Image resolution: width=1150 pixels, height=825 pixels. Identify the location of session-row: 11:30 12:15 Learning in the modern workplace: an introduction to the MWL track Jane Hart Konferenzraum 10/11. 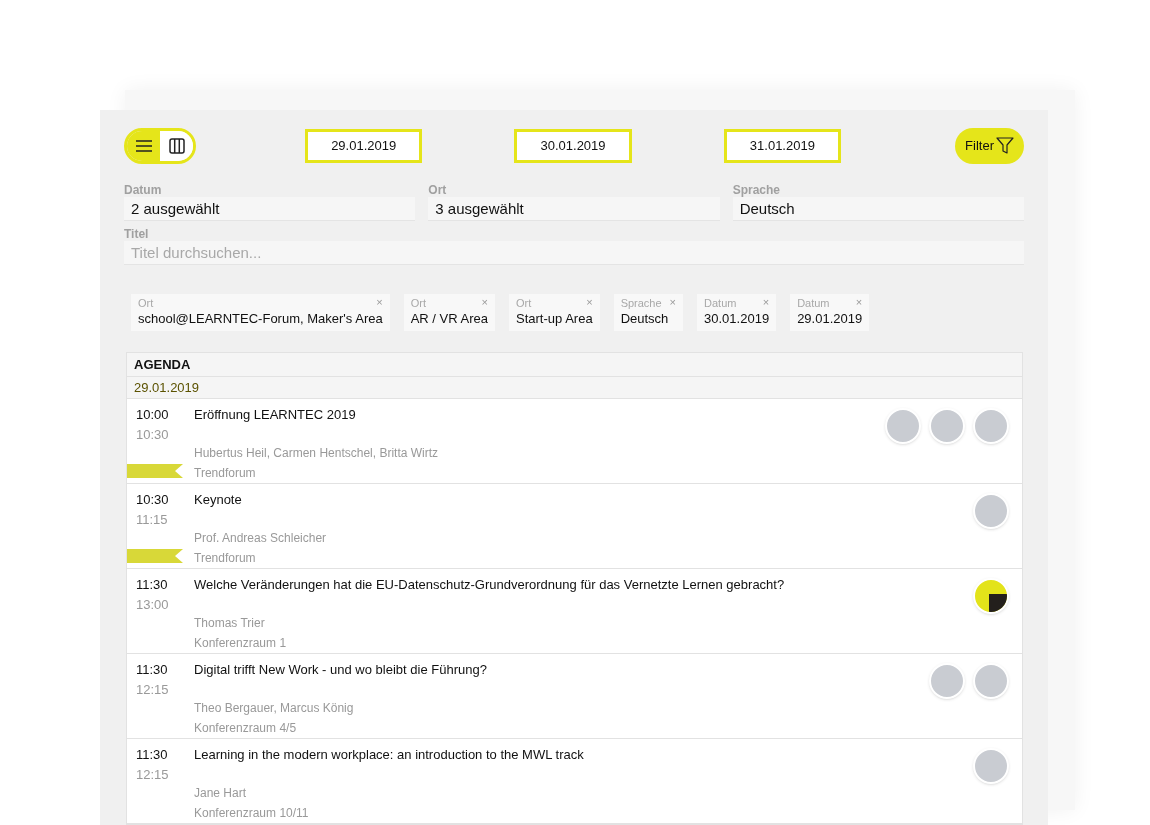
(574, 781).